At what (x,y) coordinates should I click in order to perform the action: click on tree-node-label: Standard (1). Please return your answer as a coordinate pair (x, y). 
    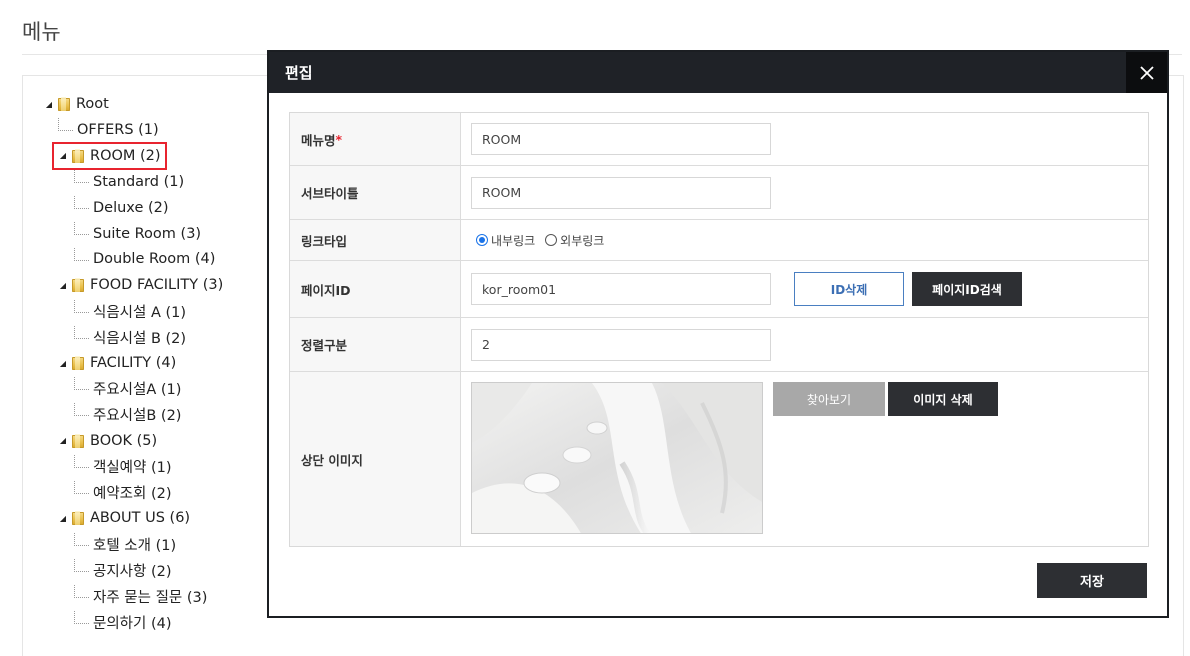
    Looking at the image, I should click on (138, 182).